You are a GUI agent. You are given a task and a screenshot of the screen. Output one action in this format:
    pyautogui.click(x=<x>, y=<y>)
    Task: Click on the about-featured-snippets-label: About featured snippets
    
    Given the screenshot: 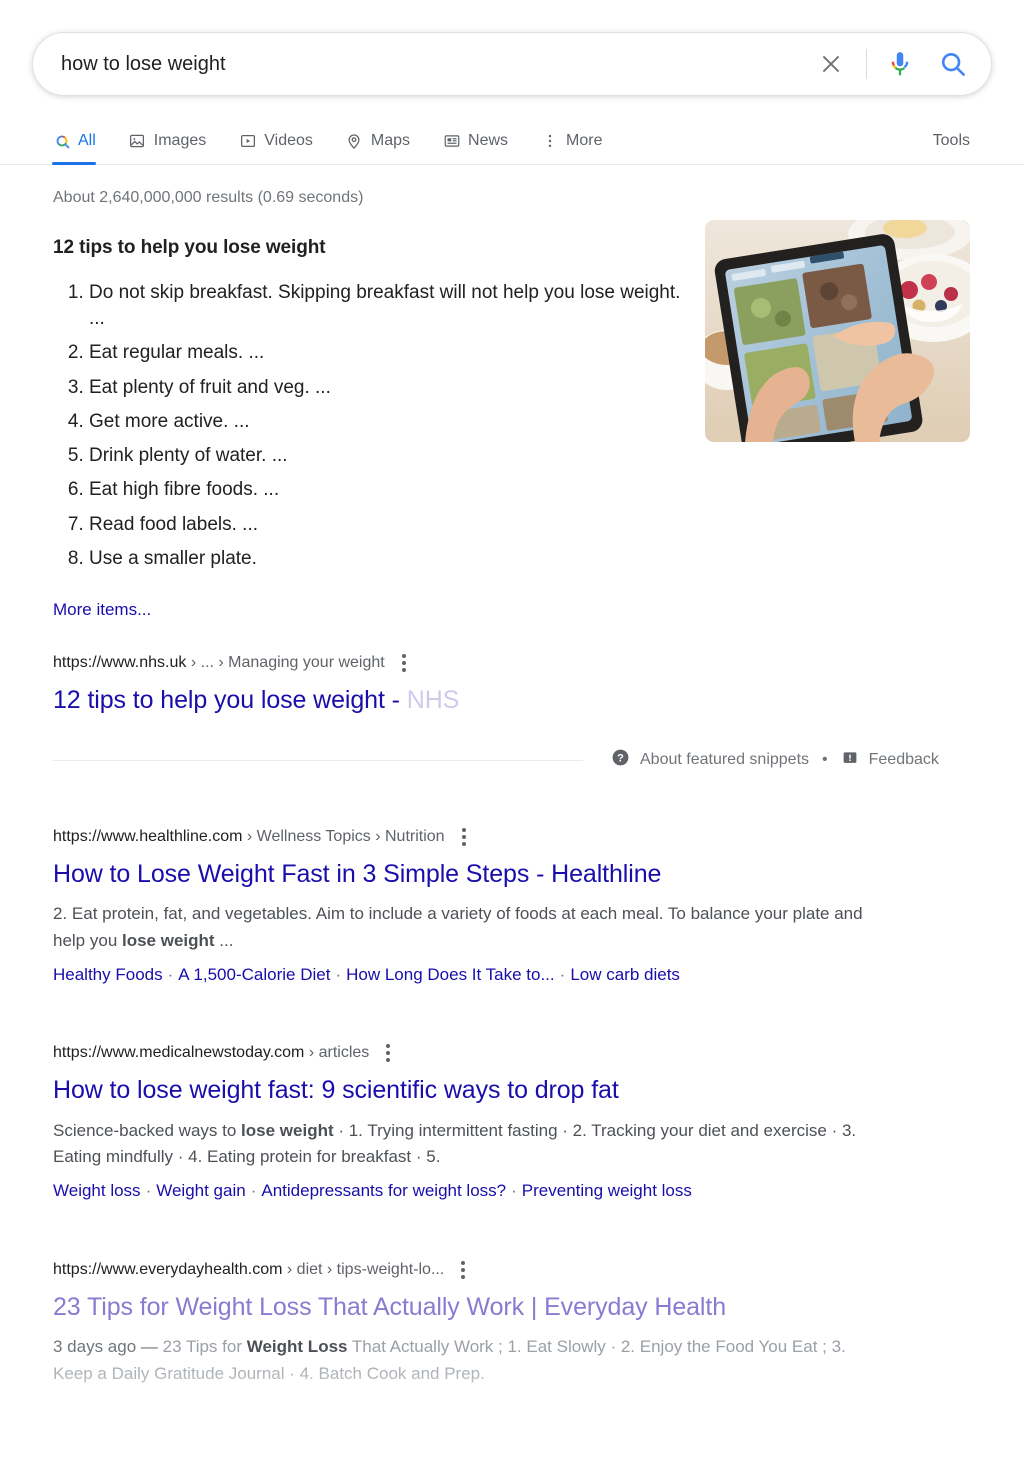 What is the action you would take?
    pyautogui.click(x=725, y=760)
    